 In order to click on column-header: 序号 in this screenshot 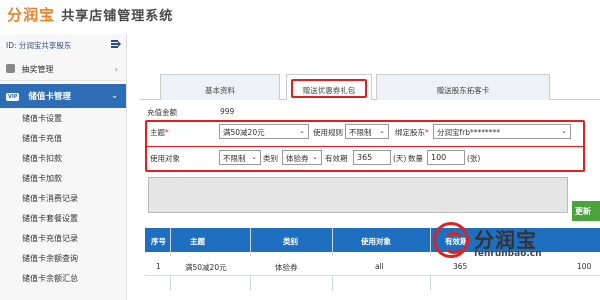, I will do `click(158, 241)`.